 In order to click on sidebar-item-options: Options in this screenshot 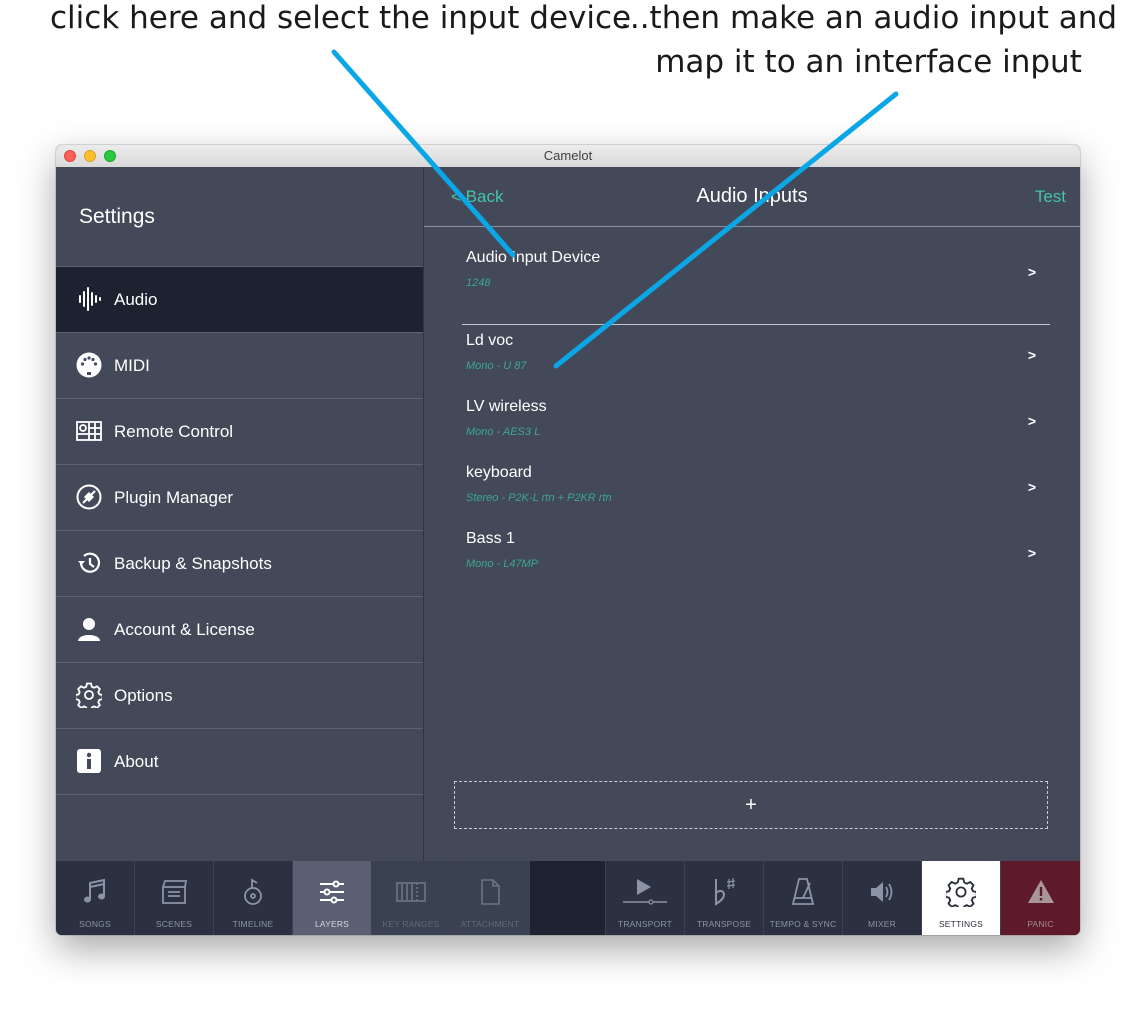, I will do `click(239, 696)`.